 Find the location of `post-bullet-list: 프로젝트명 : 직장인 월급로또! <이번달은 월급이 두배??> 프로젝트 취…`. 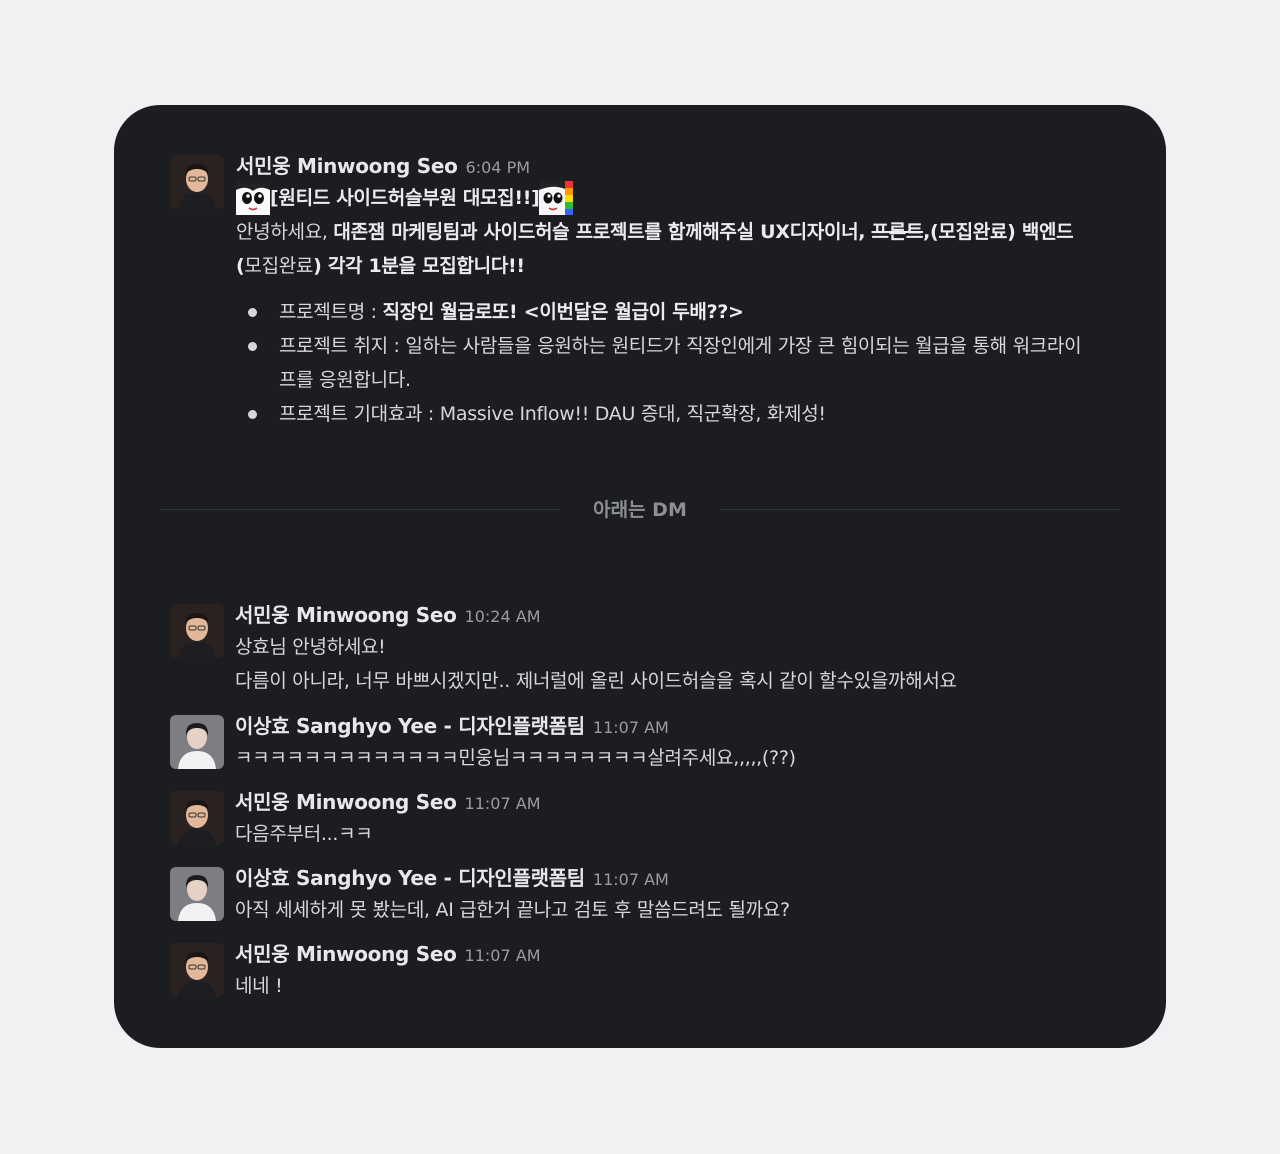

post-bullet-list: 프로젝트명 : 직장인 월급로또! <이번달은 월급이 두배??> 프로젝트 취… is located at coordinates (666, 363).